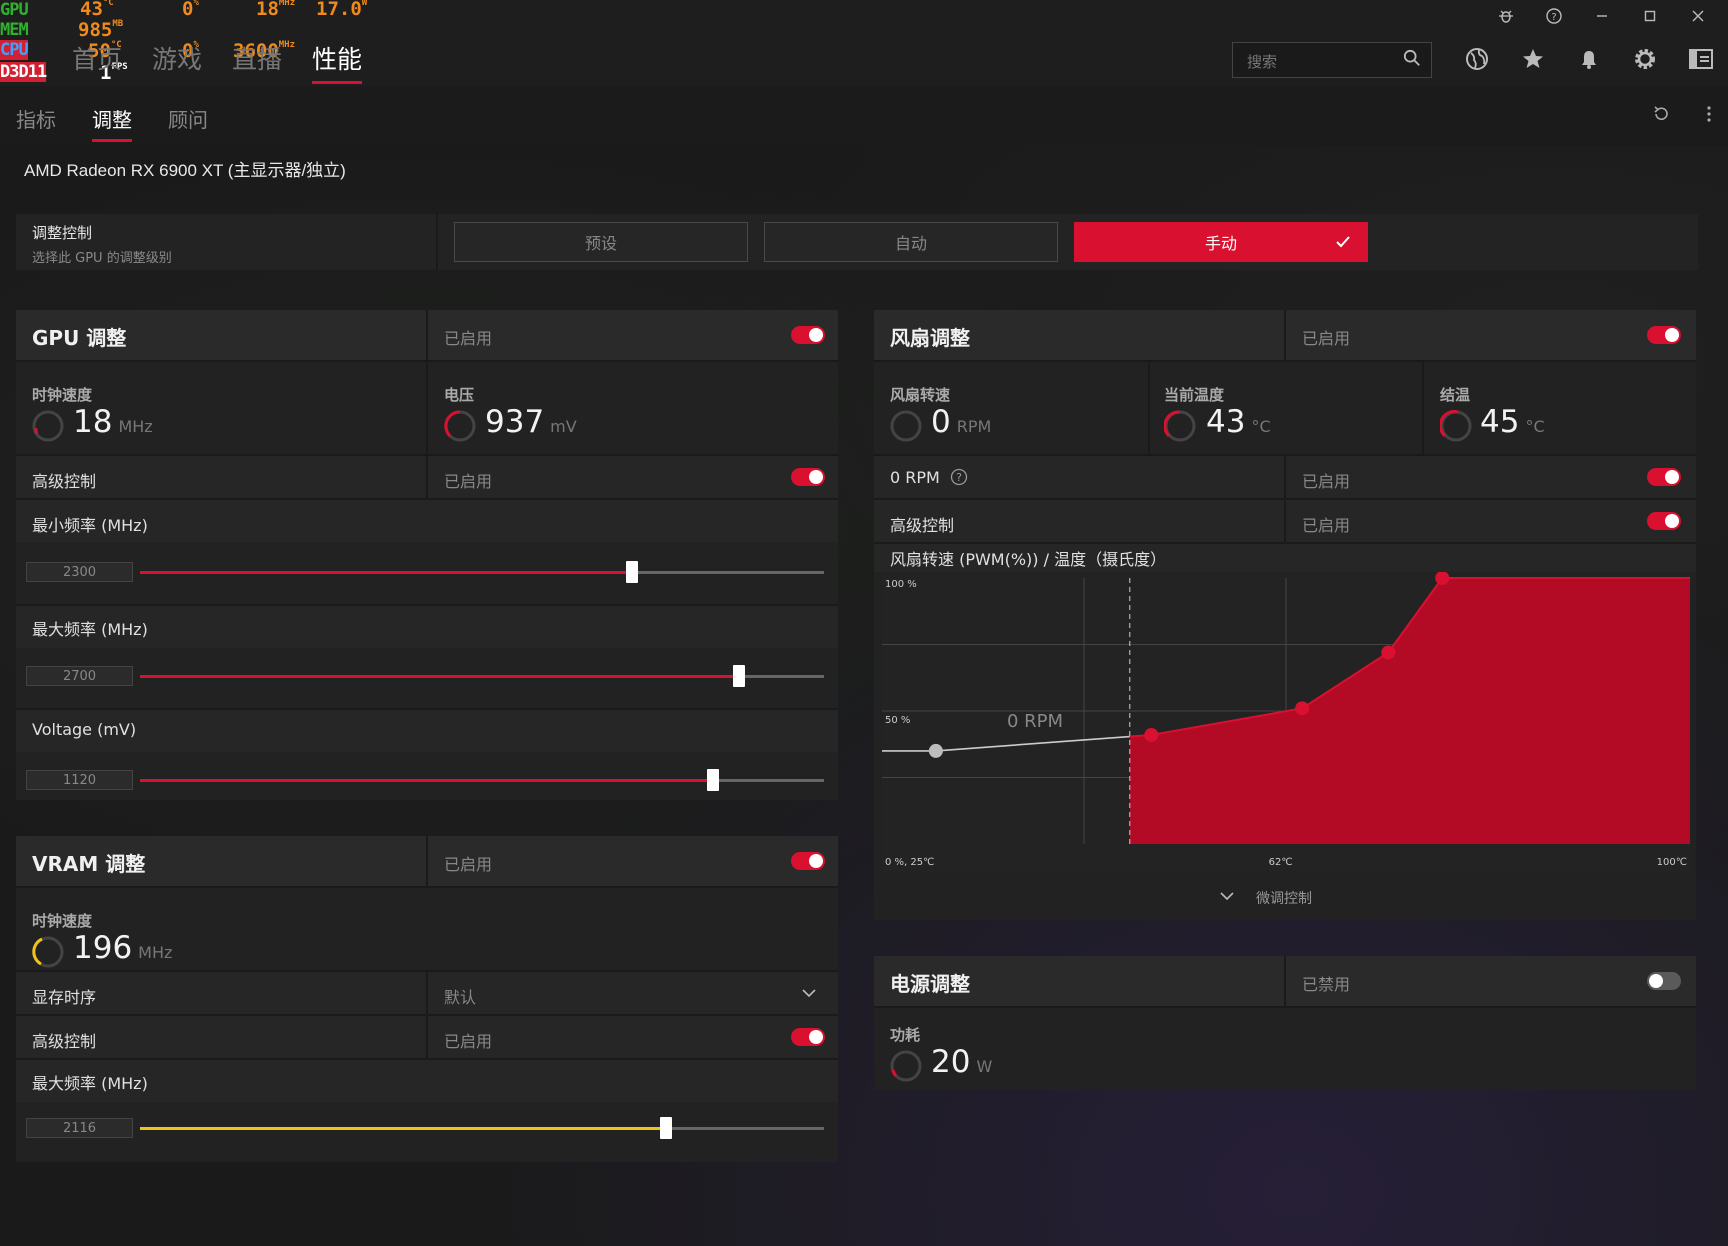 Image resolution: width=1728 pixels, height=1246 pixels. Describe the element at coordinates (1455, 395) in the screenshot. I see `junction-temp-label: 结温` at that location.